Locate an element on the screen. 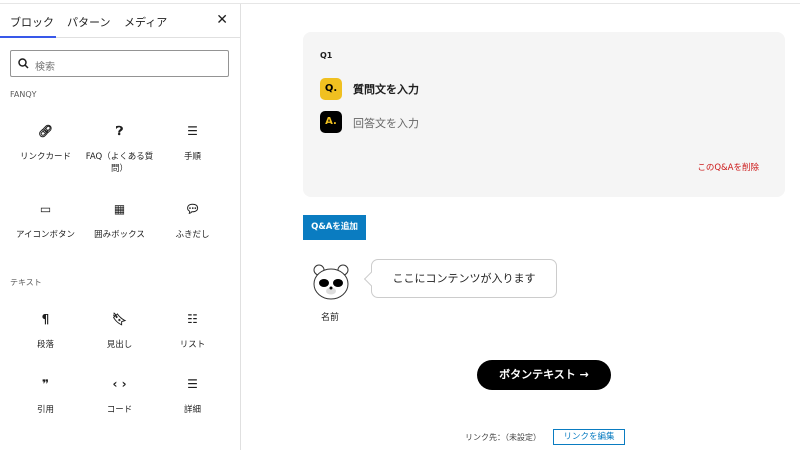  table-icon: ▦ is located at coordinates (119, 209).